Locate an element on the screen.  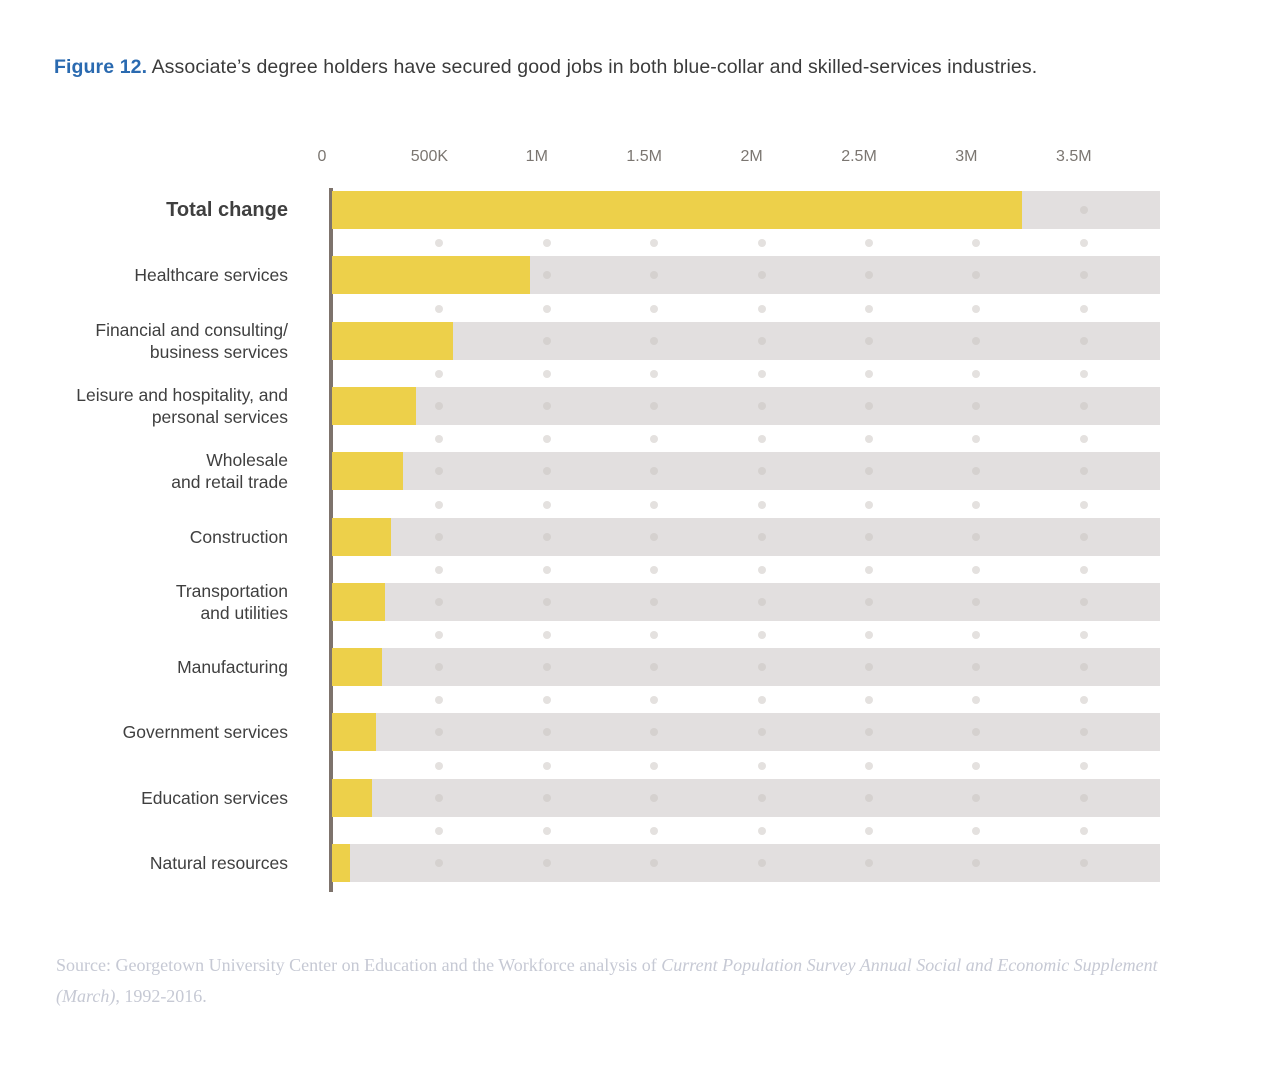
bar-financial-and-consulting-business-services is located at coordinates (393, 340).